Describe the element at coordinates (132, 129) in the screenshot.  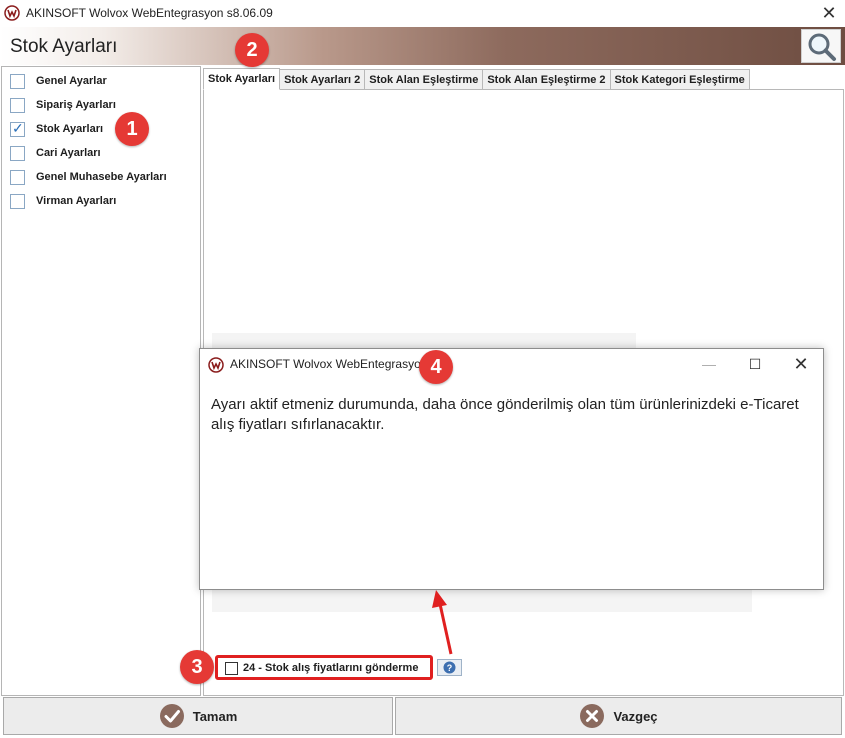
I see `annotation-marker-1: 1` at that location.